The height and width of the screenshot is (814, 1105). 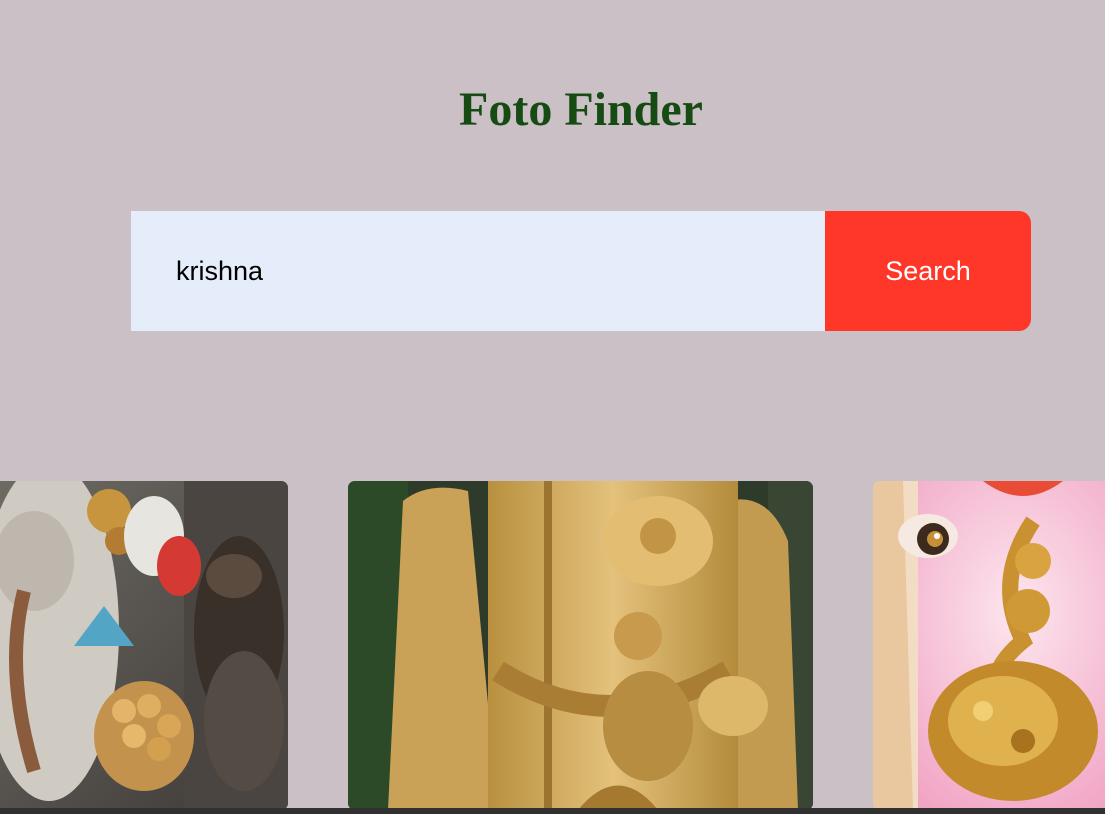 What do you see at coordinates (552, 811) in the screenshot?
I see `bottom-edge-bar` at bounding box center [552, 811].